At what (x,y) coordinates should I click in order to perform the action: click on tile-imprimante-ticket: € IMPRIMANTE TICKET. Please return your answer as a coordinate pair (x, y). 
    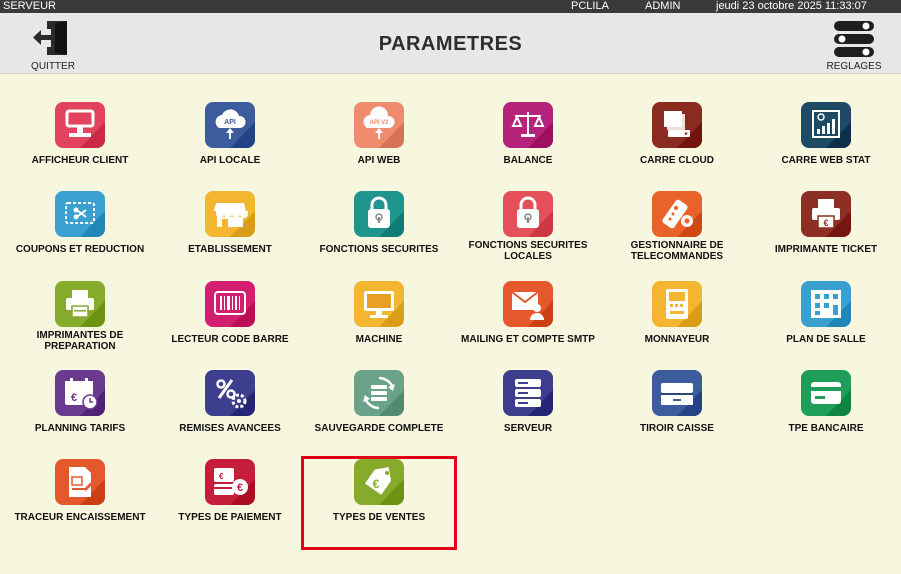
    Looking at the image, I should click on (826, 235).